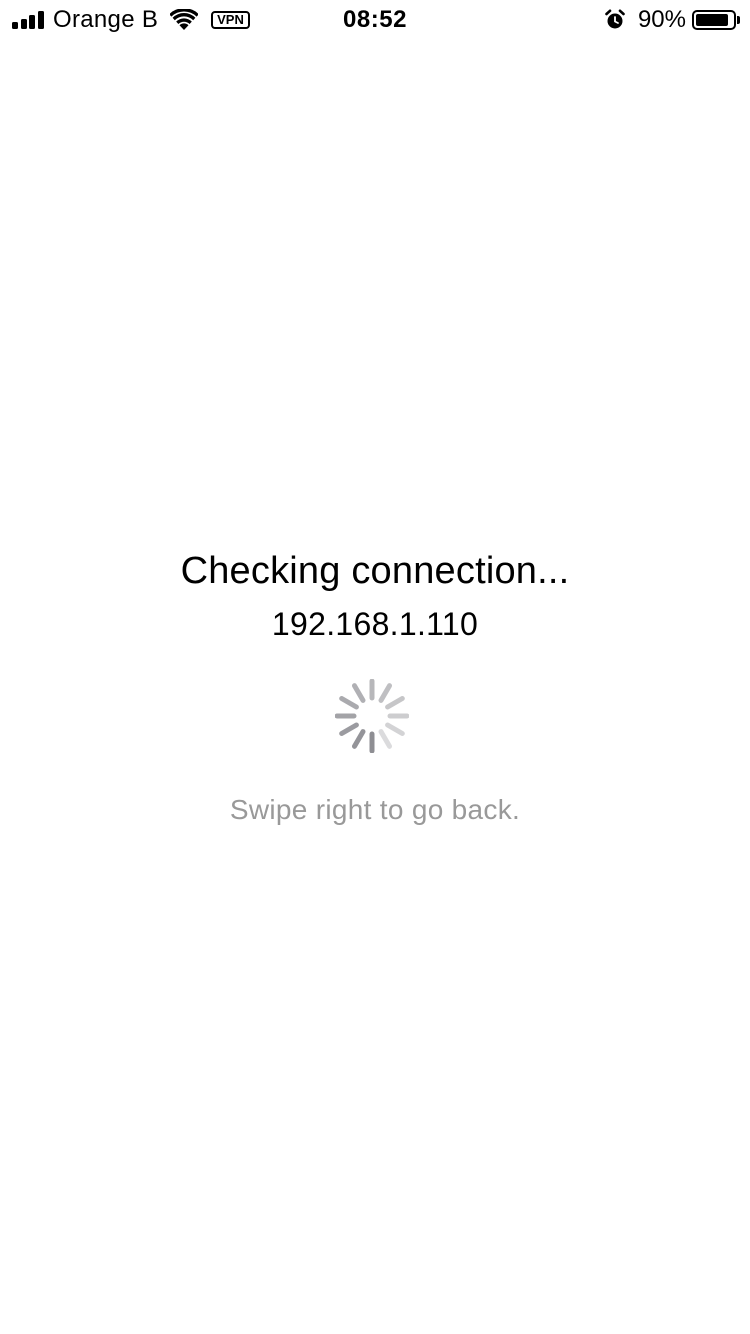 The image size is (750, 1334). I want to click on vpn-icon: VPN, so click(230, 20).